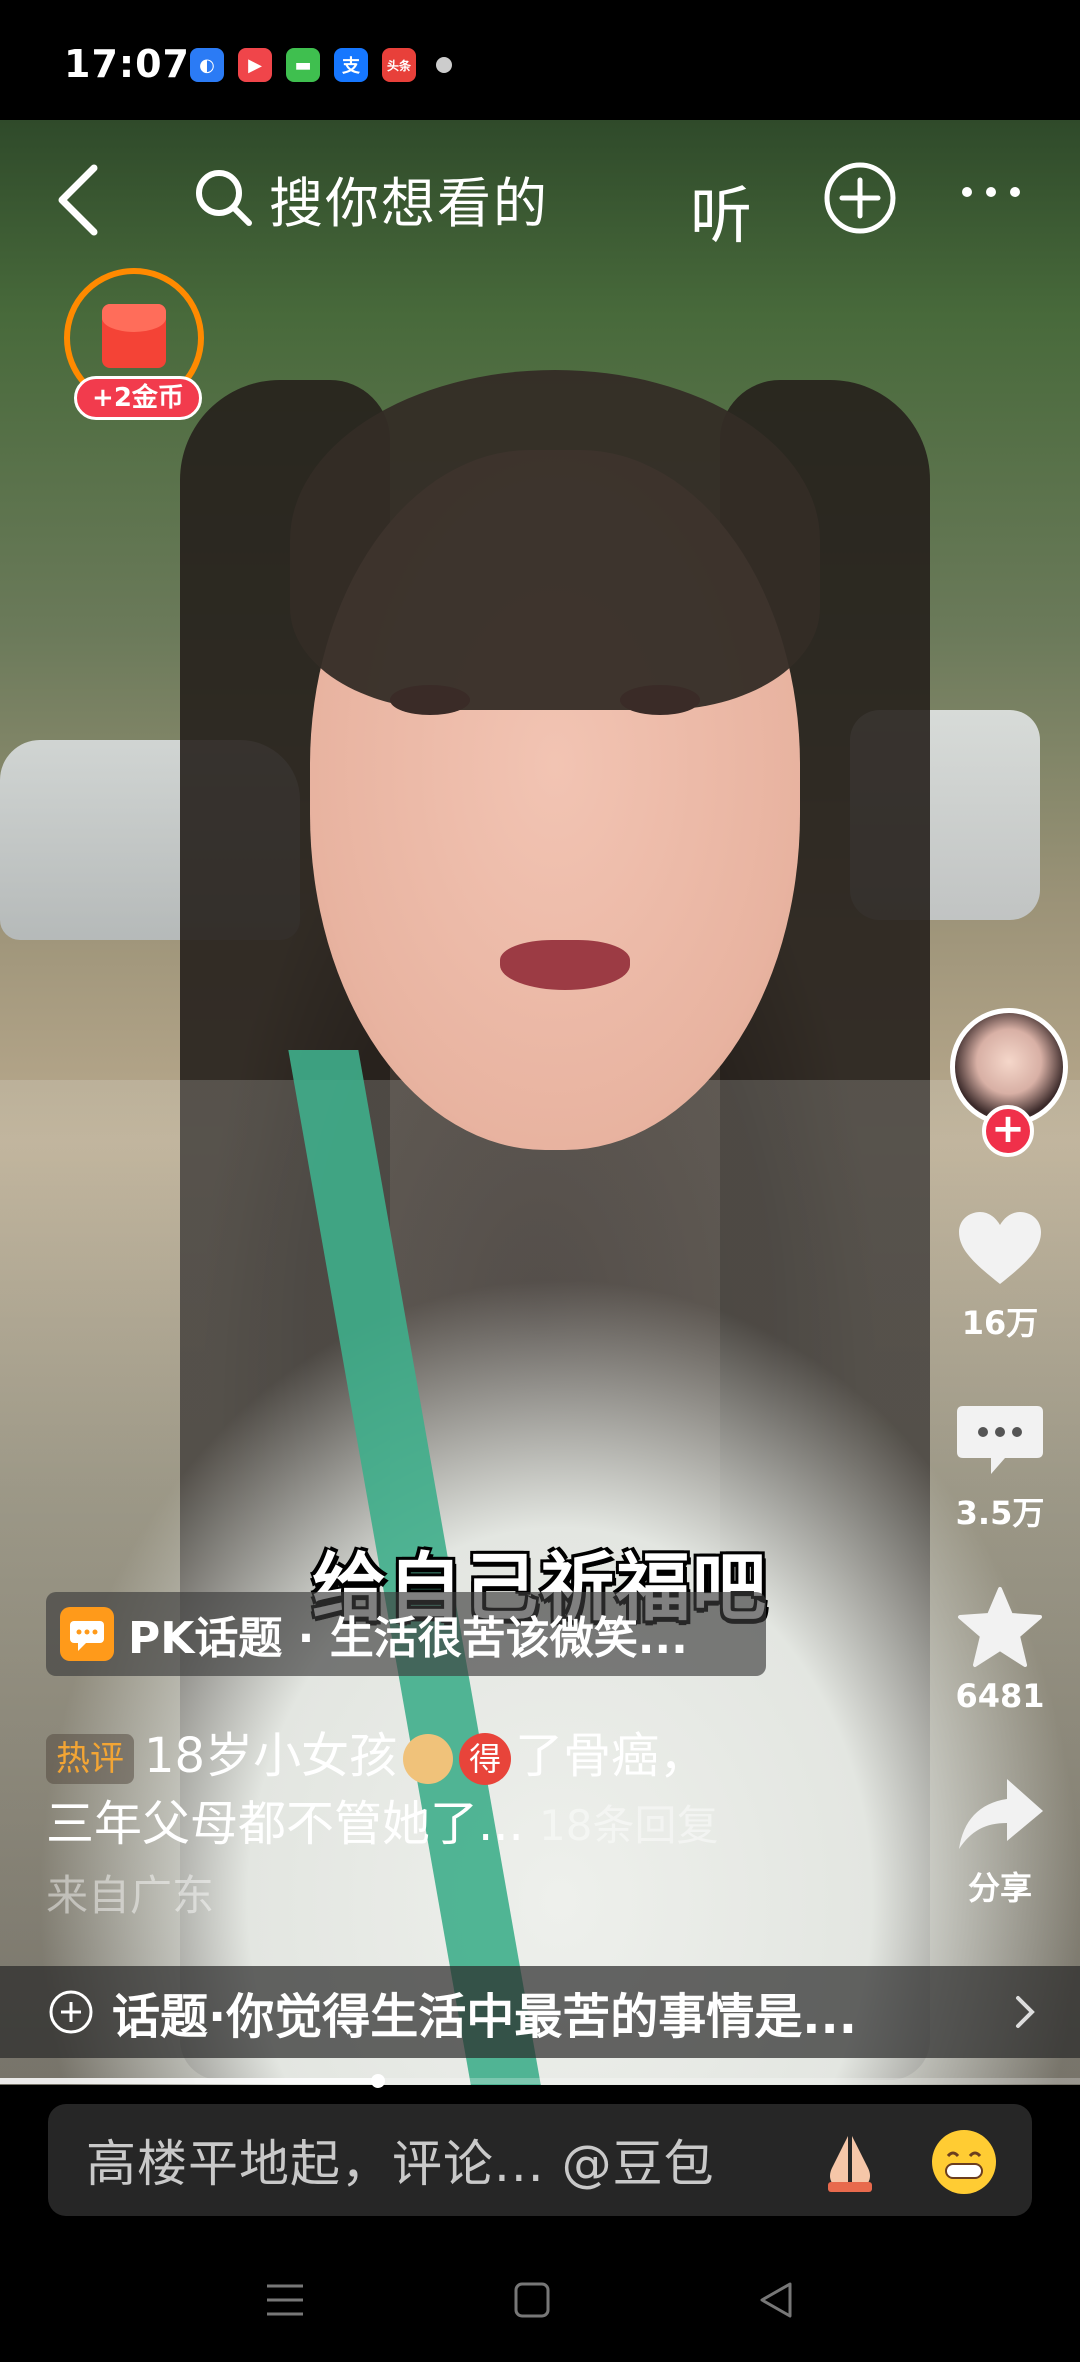  Describe the element at coordinates (207, 65) in the screenshot. I see `blue-app-icon: ◐` at that location.